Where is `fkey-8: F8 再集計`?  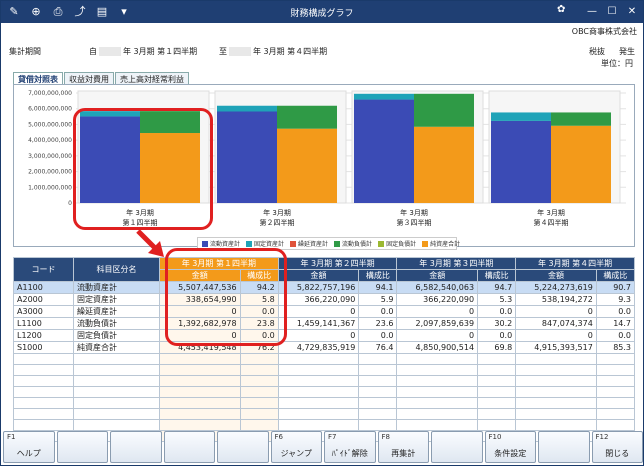
fkey-8: F8 再集計 is located at coordinates (403, 447).